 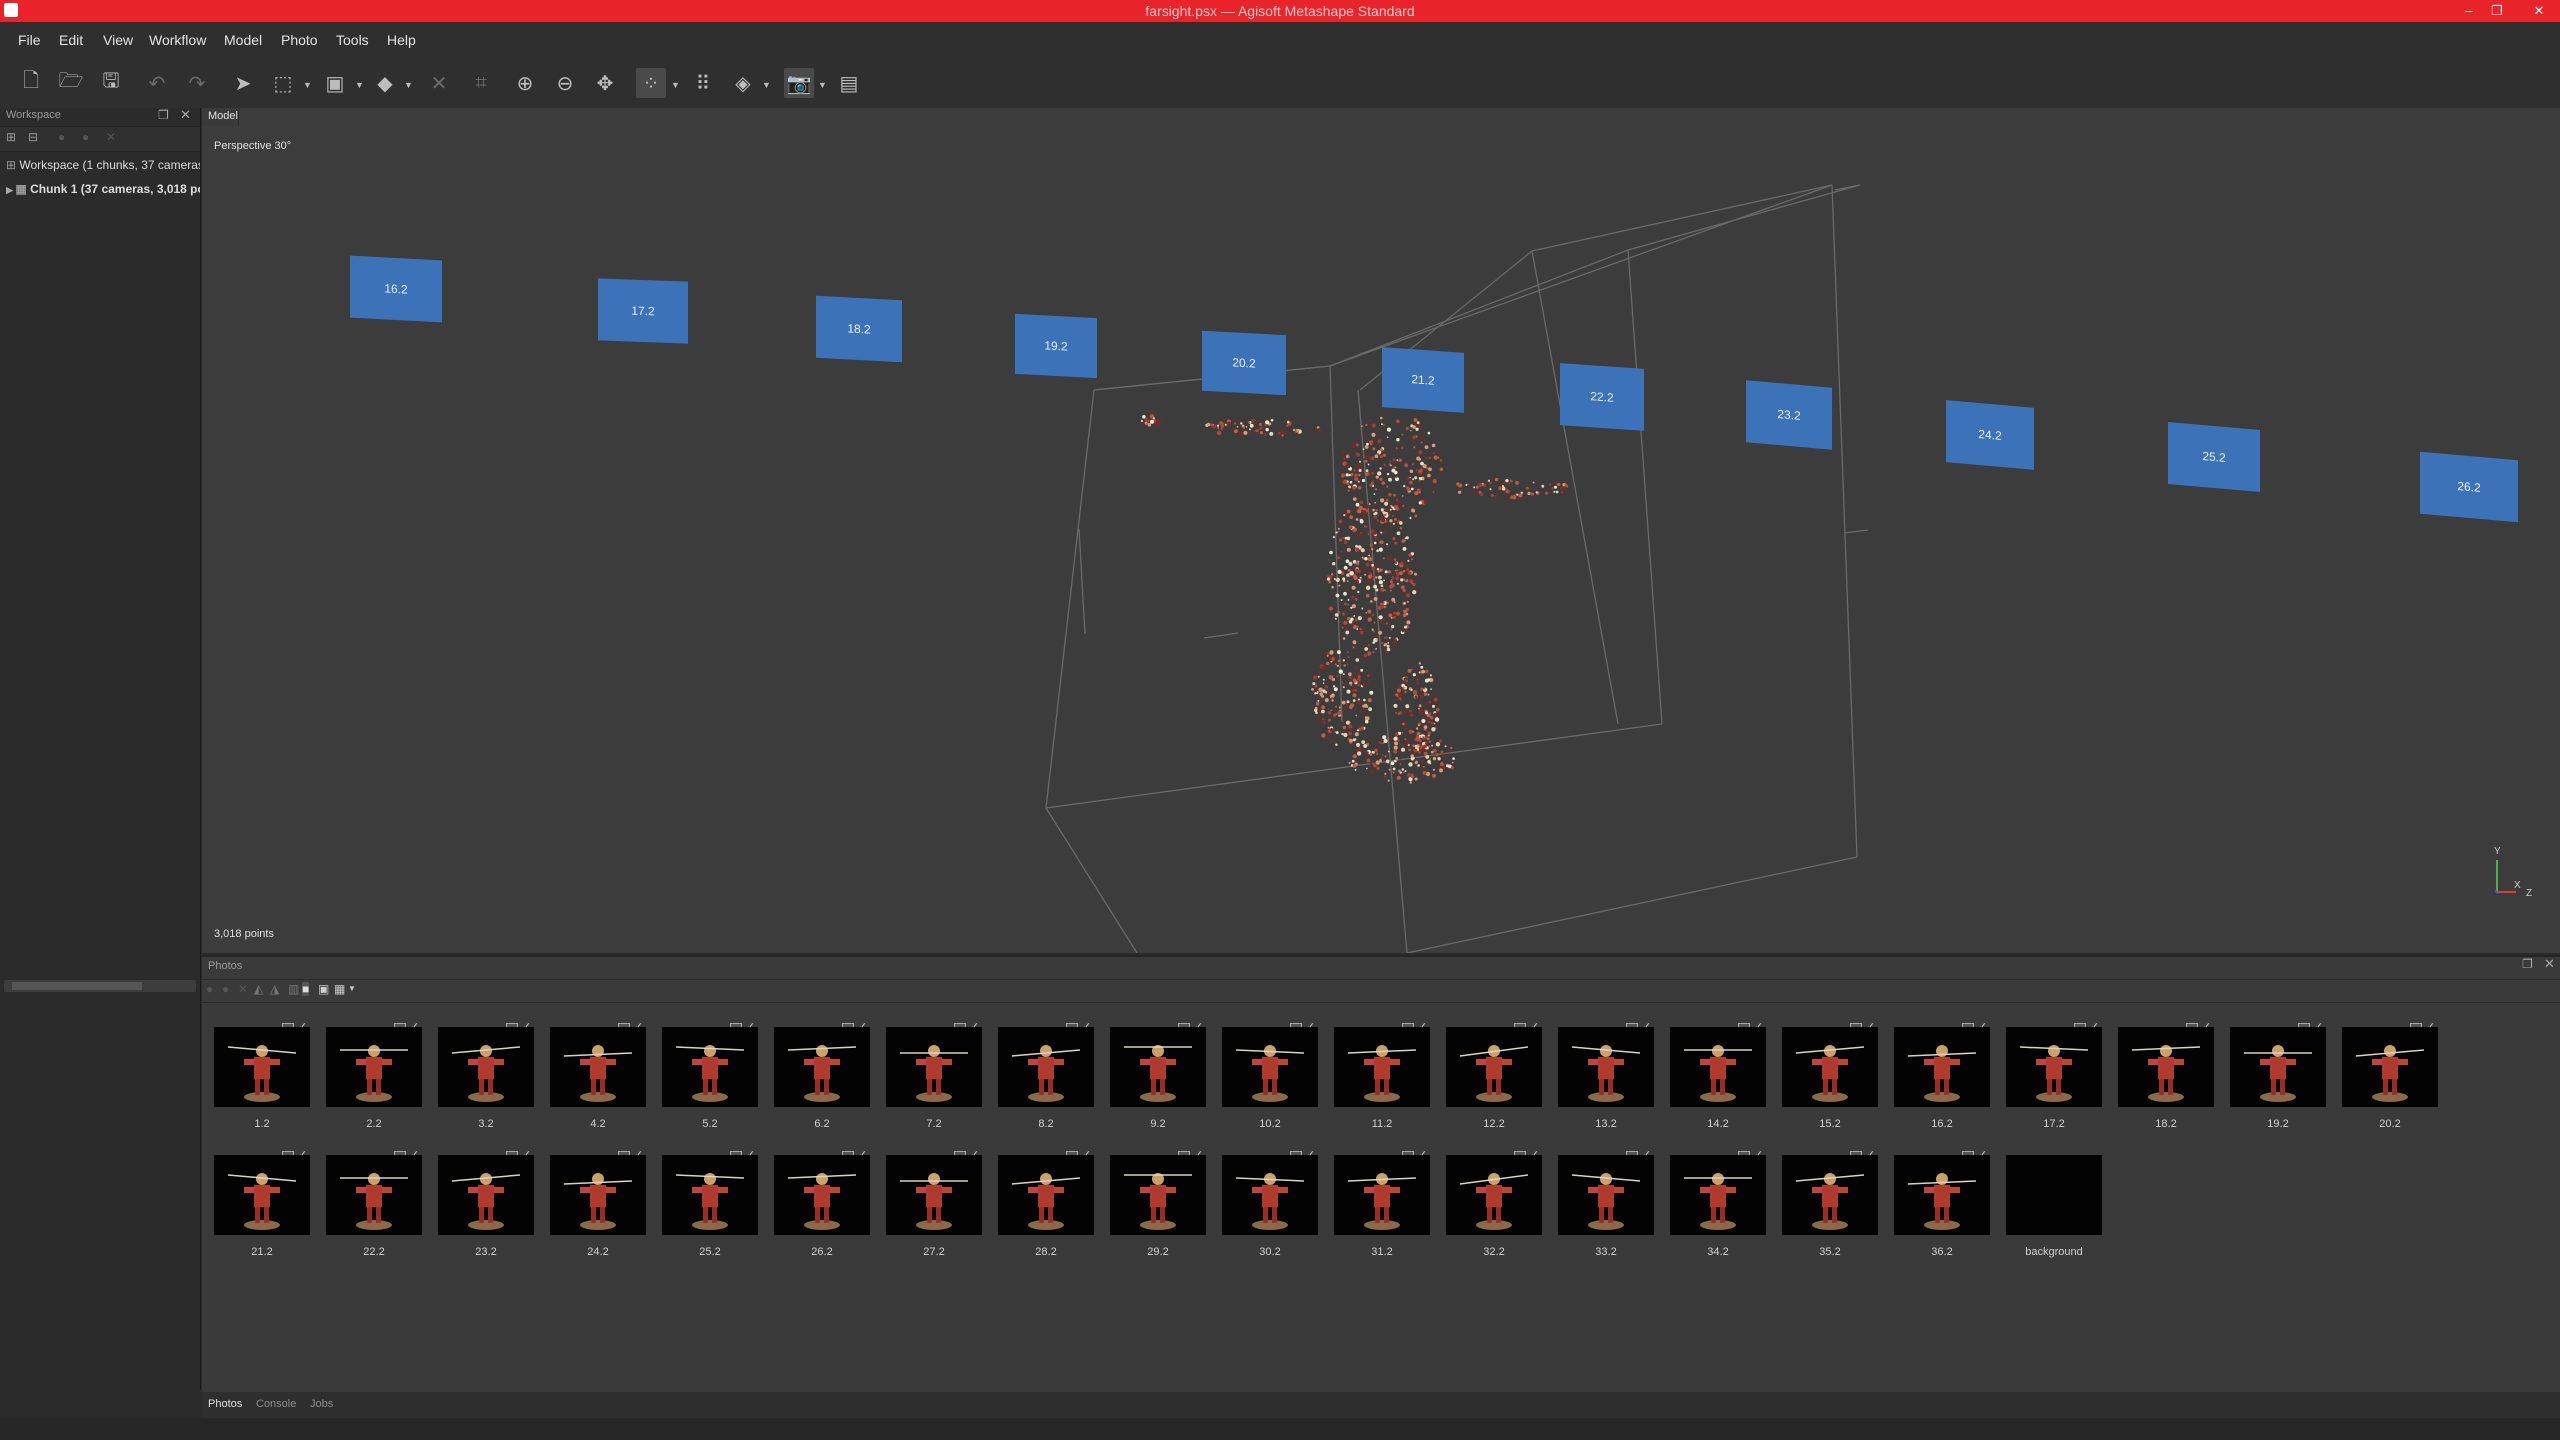 I want to click on menu-workflow: Workflow, so click(x=177, y=40).